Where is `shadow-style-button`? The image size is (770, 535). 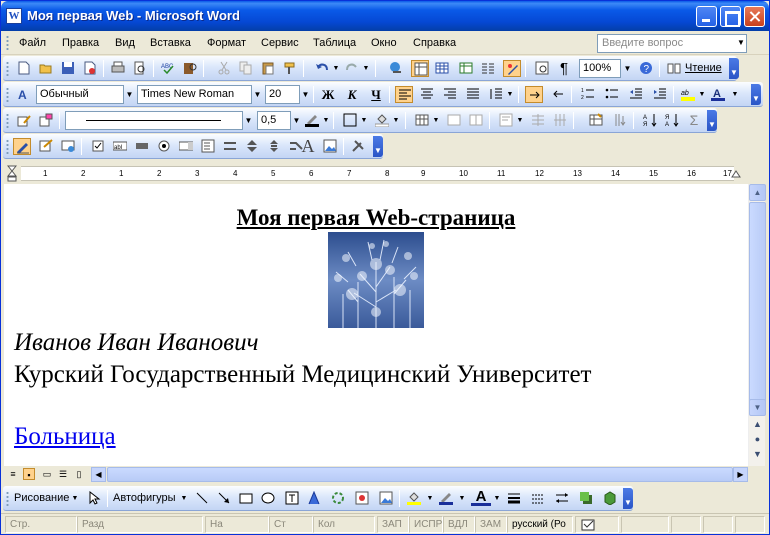 shadow-style-button is located at coordinates (586, 498).